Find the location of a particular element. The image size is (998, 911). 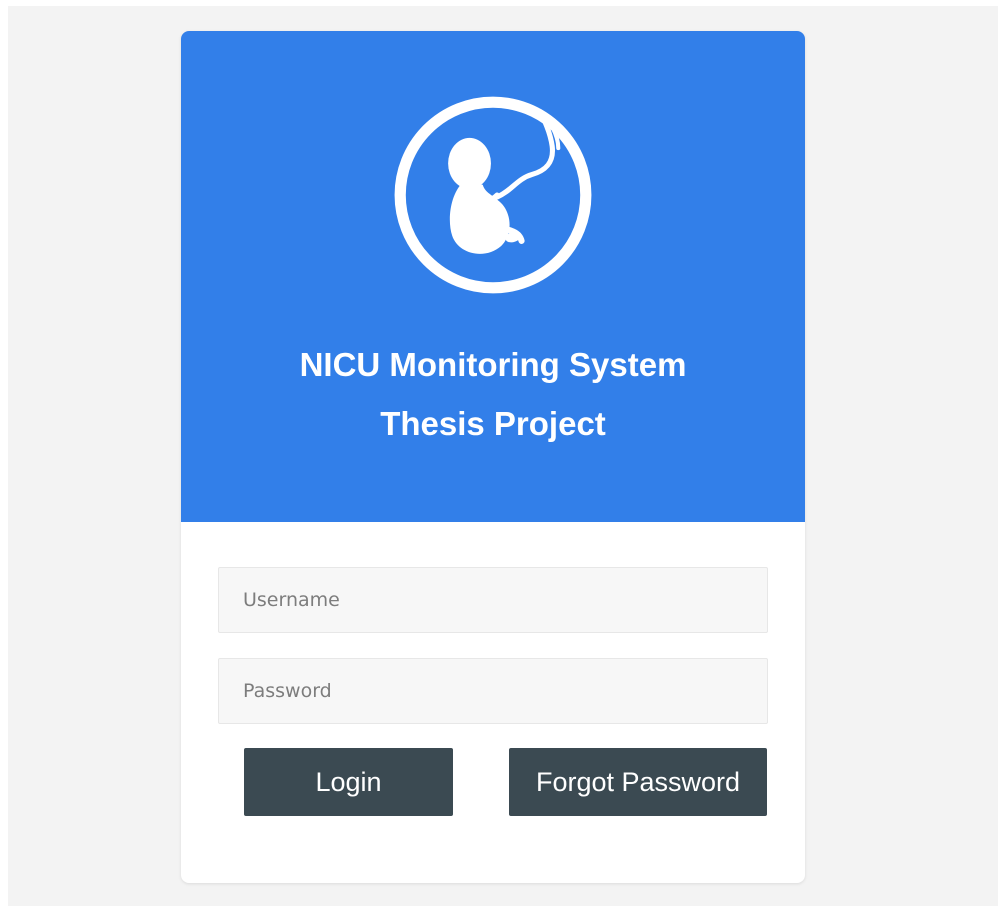

fetus-icon is located at coordinates (493, 195).